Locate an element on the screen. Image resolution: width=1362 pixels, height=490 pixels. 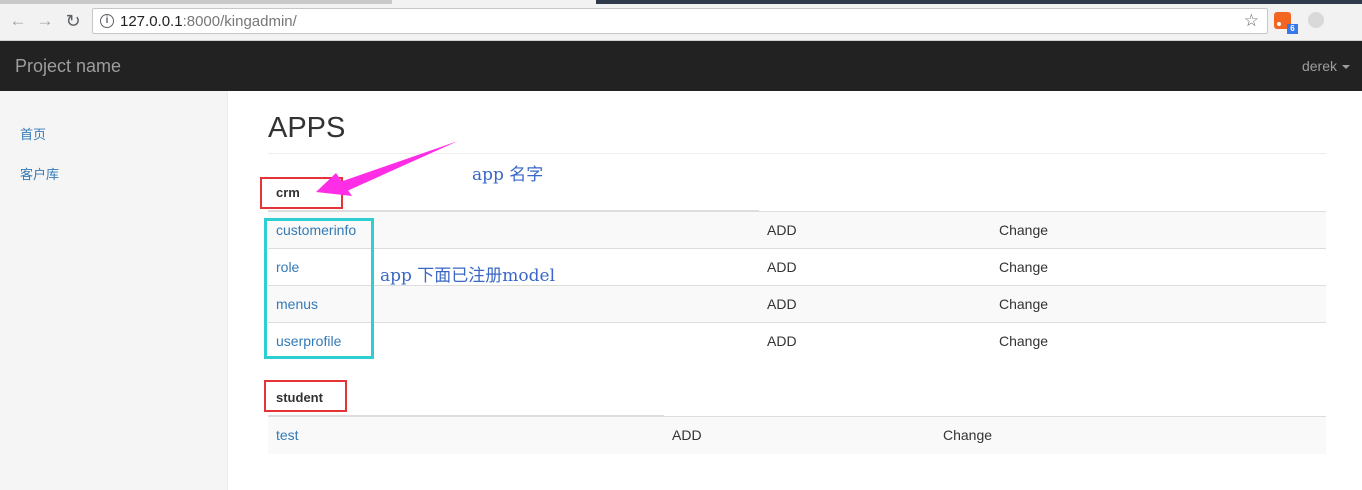
model-table-student: test ADD Change is located at coordinates (797, 435).